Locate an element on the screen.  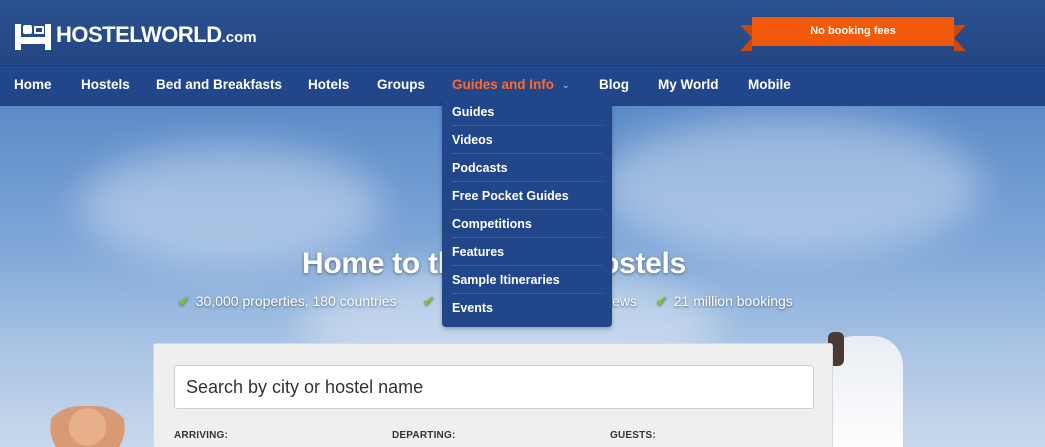
search-input is located at coordinates (494, 387).